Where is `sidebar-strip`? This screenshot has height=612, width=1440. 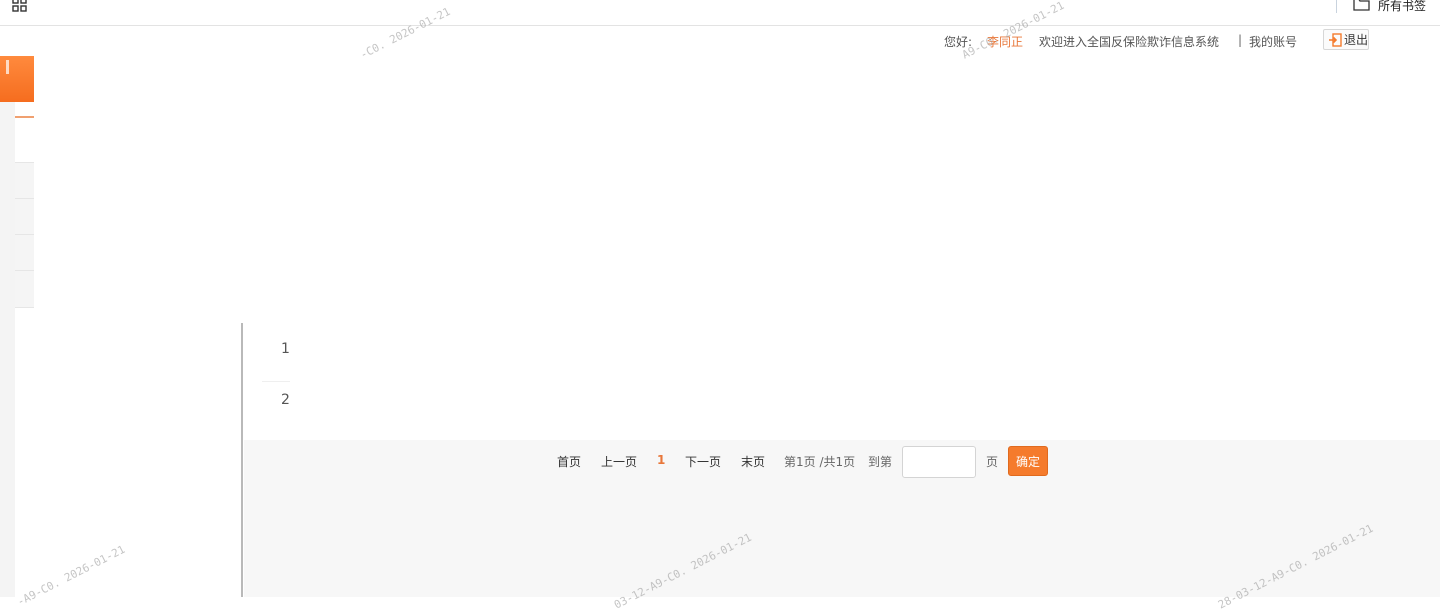
sidebar-strip is located at coordinates (7, 326).